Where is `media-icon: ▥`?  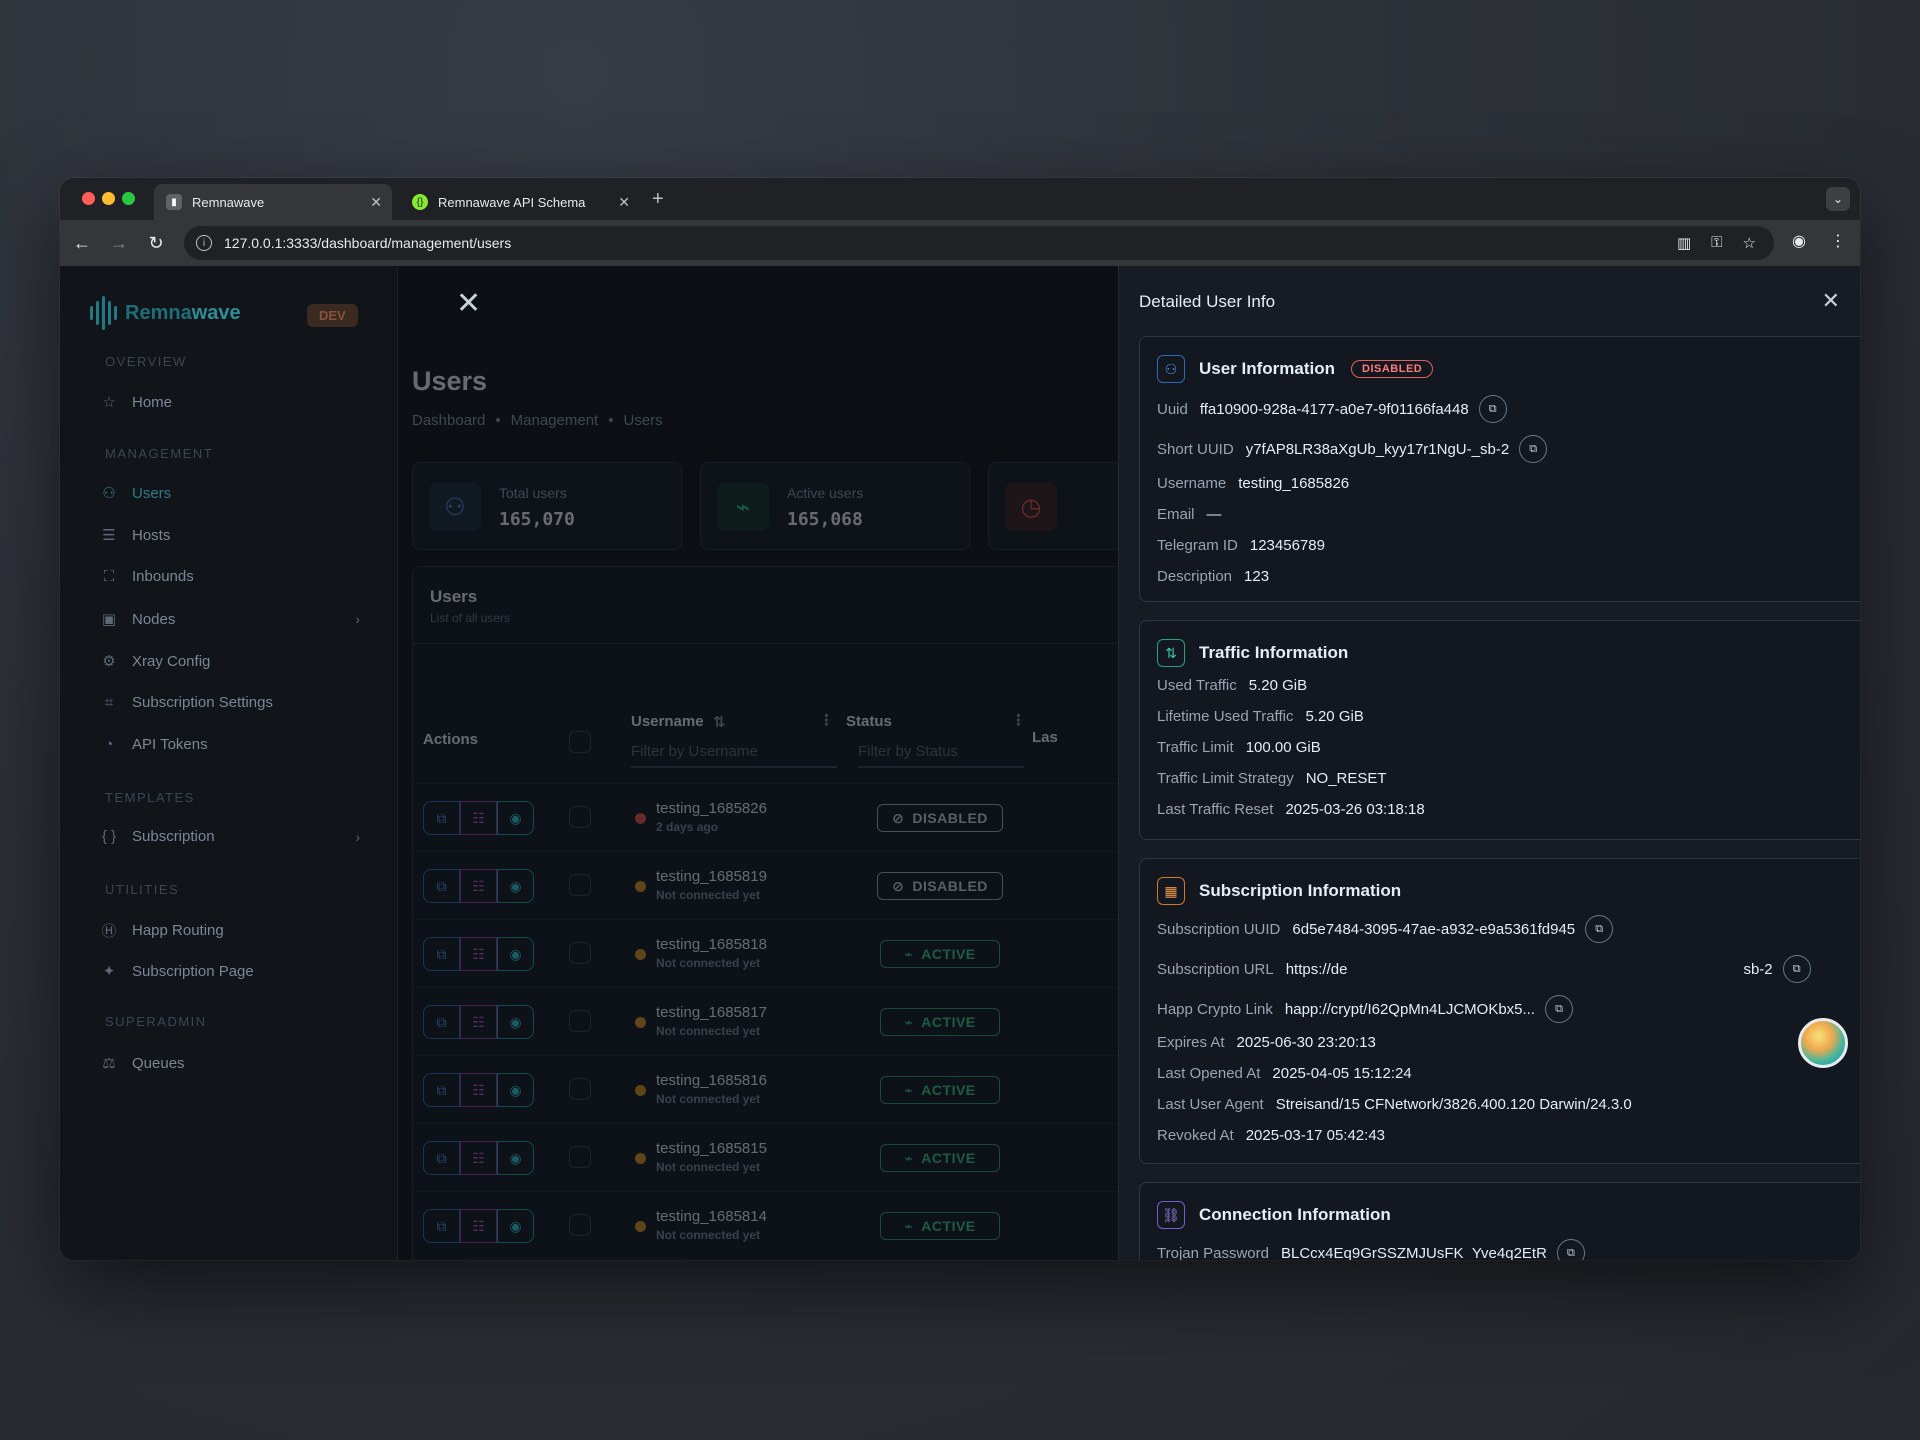
media-icon: ▥ is located at coordinates (1684, 243).